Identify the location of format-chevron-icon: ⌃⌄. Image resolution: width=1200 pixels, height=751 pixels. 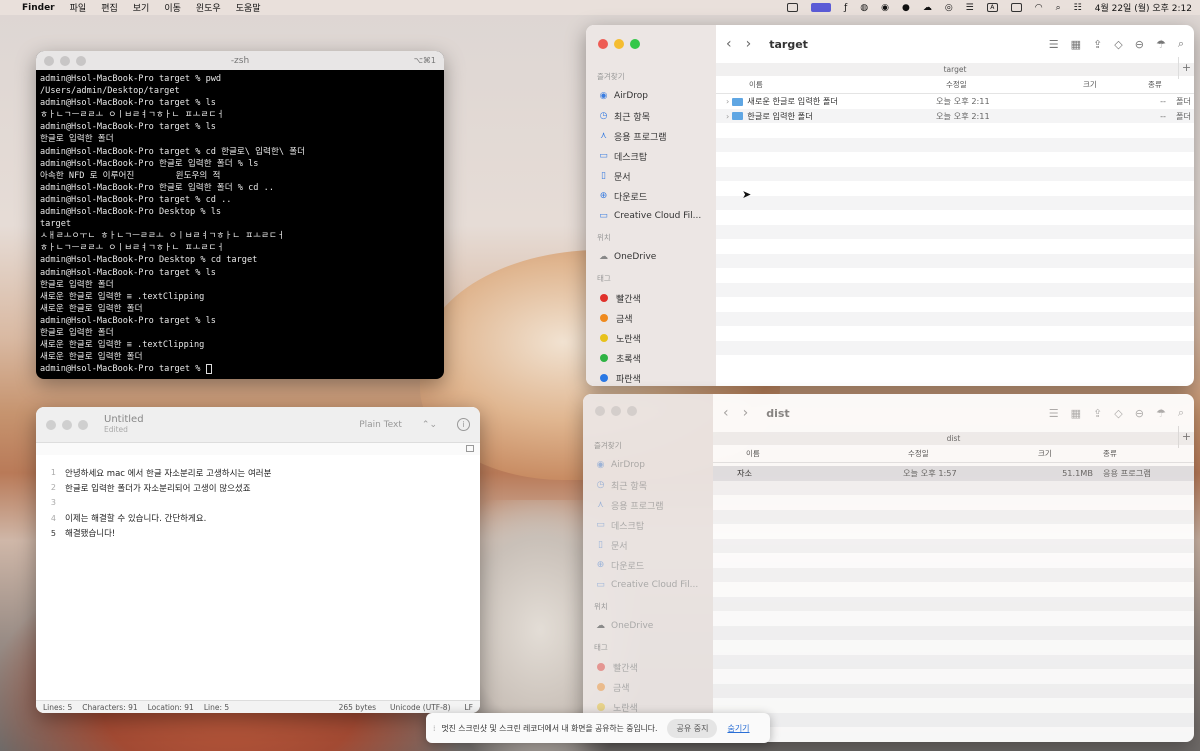
(429, 425).